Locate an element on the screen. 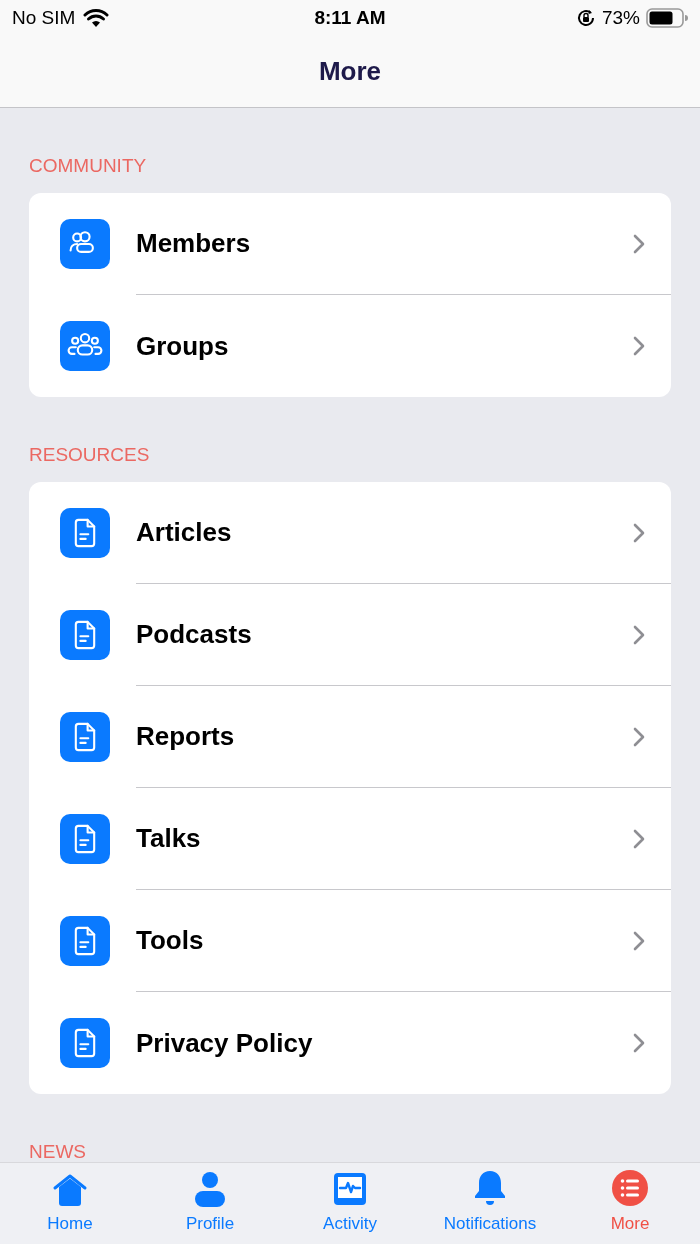 The width and height of the screenshot is (700, 1244). row-label: Podcasts is located at coordinates (194, 634).